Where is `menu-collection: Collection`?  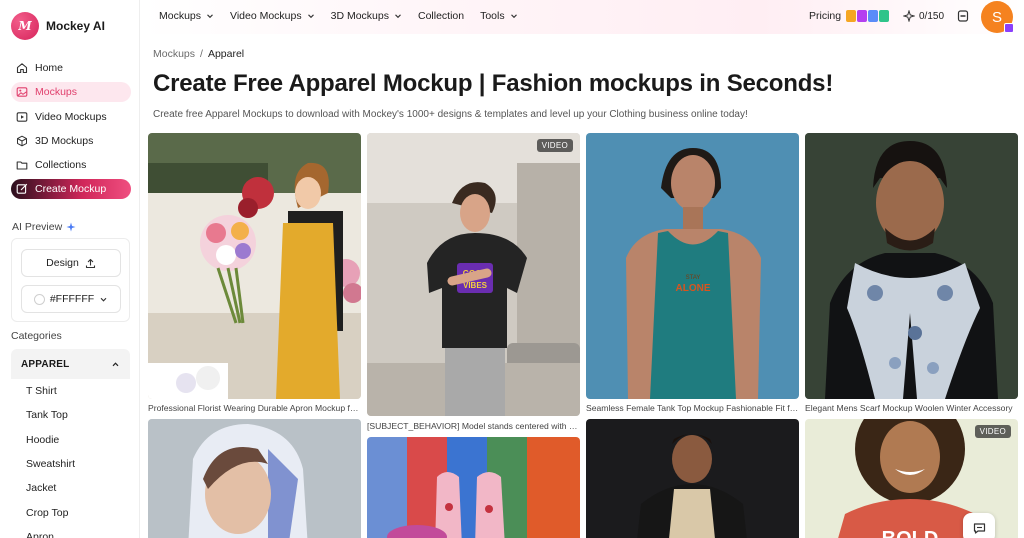
menu-collection: Collection is located at coordinates (441, 16).